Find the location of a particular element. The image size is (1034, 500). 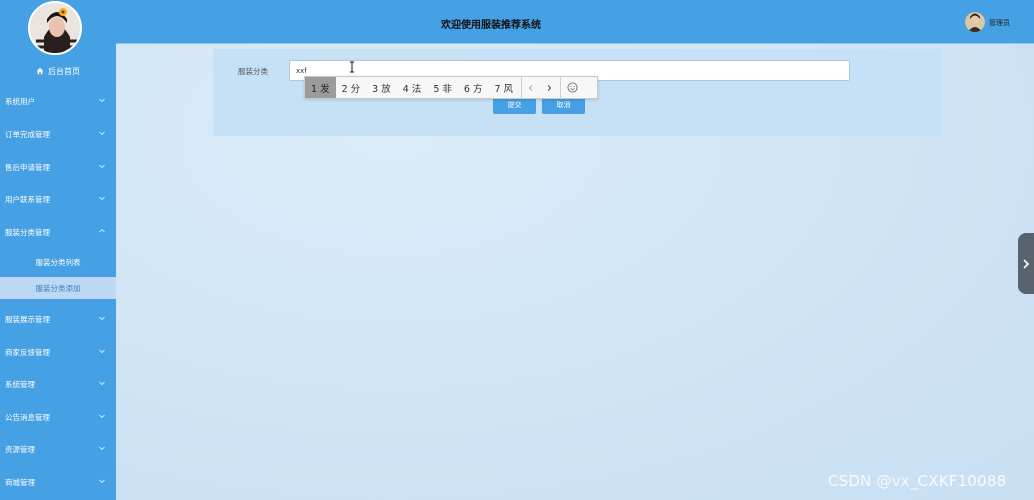

page-title: 欢迎使用服装推荐系统 is located at coordinates (491, 25).